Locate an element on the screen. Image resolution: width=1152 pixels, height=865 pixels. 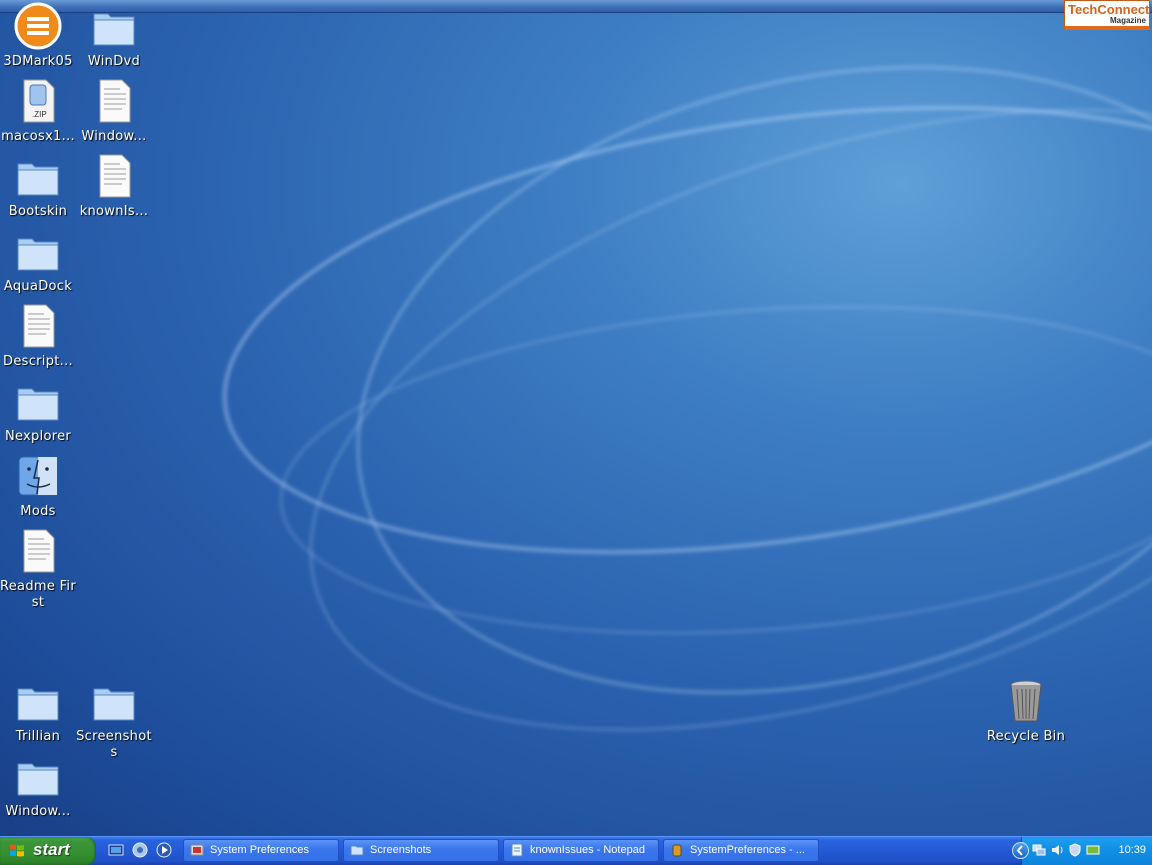
preferences-icon is located at coordinates (197, 850).